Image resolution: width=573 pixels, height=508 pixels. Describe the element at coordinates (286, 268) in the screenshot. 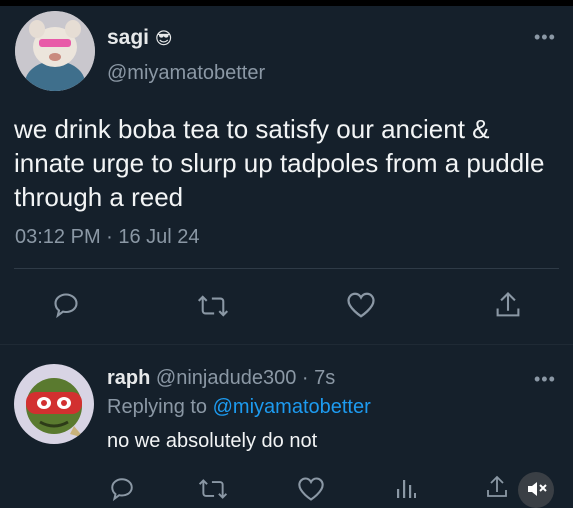

I see `divider` at that location.